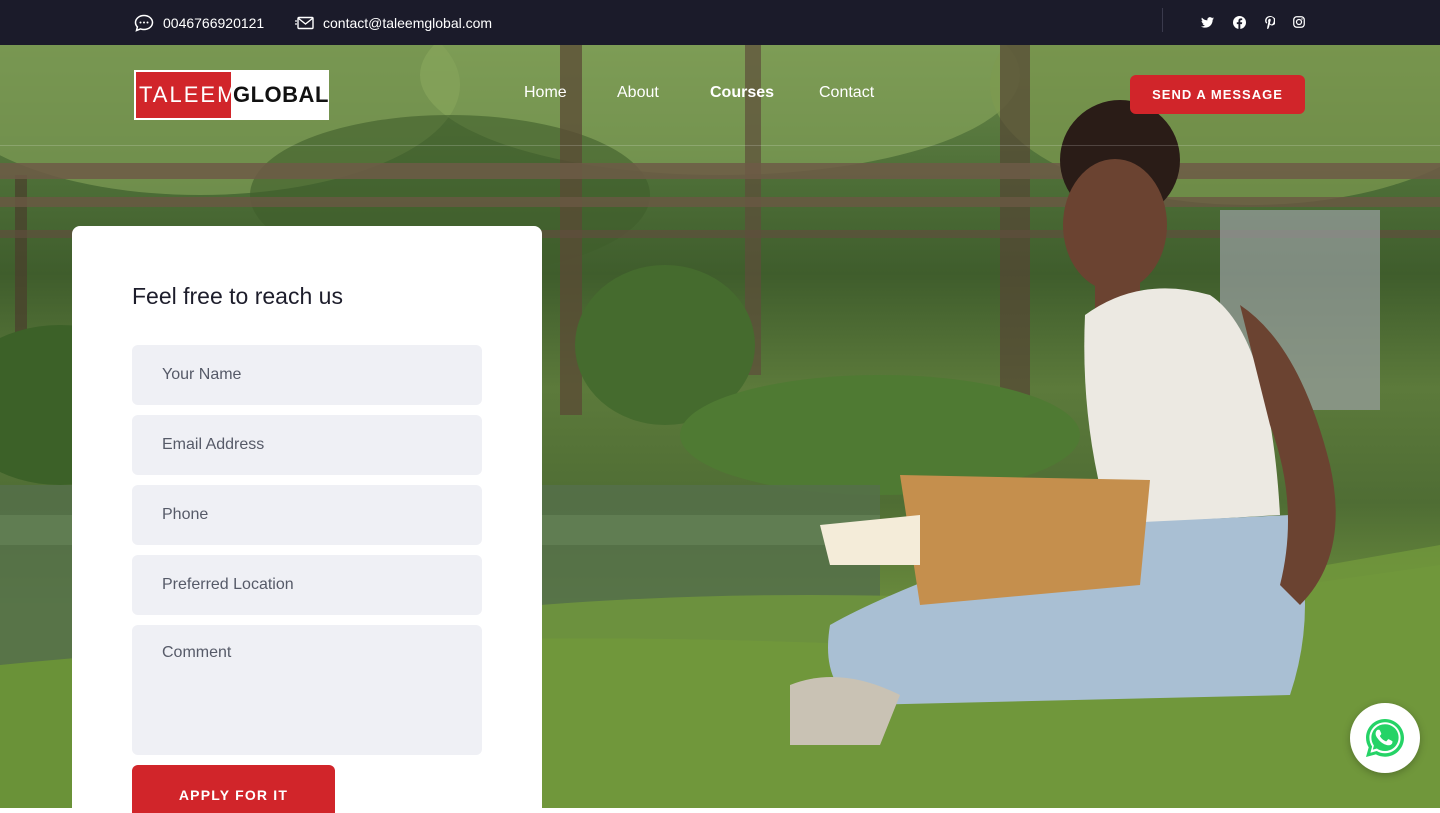  What do you see at coordinates (1207, 22) in the screenshot?
I see `twitter-icon` at bounding box center [1207, 22].